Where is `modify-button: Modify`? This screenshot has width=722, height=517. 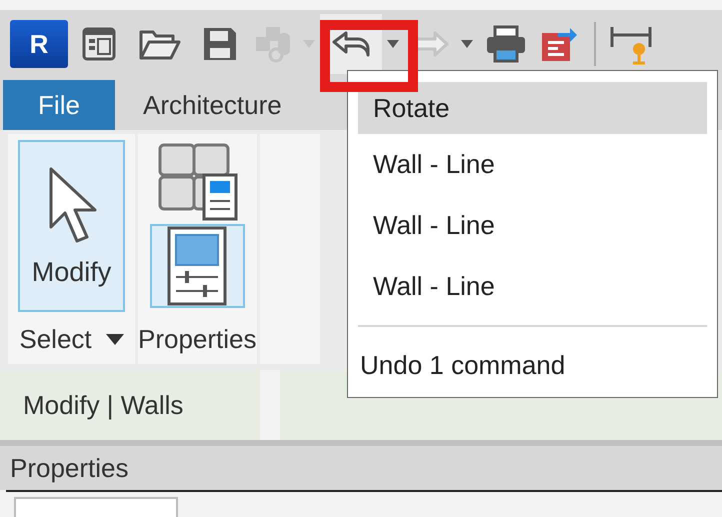 modify-button: Modify is located at coordinates (71, 226).